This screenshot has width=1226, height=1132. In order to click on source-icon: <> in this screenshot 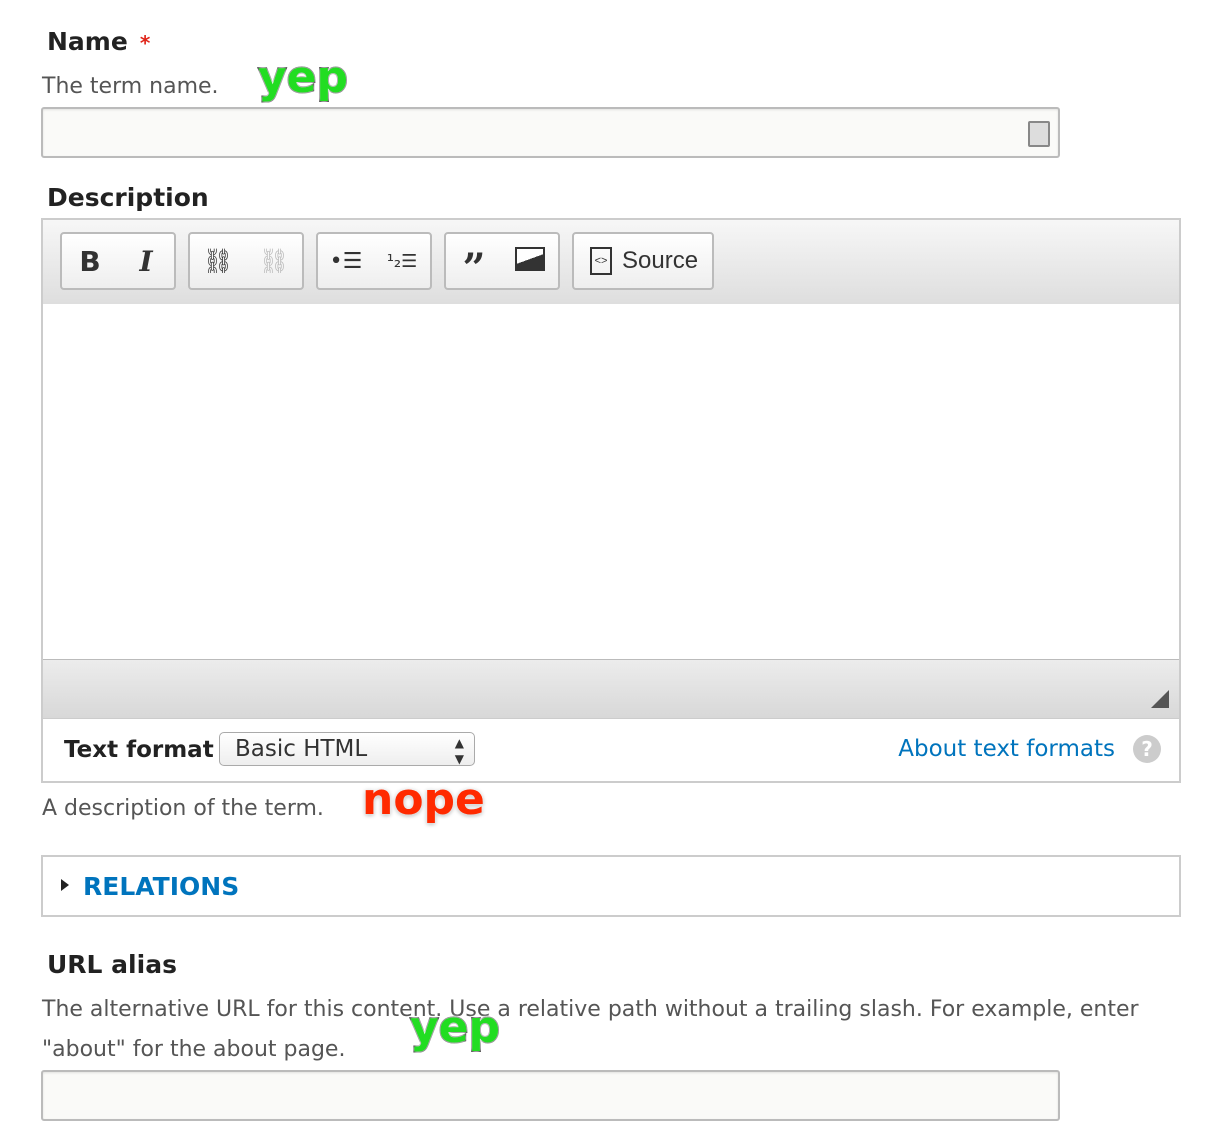, I will do `click(601, 261)`.